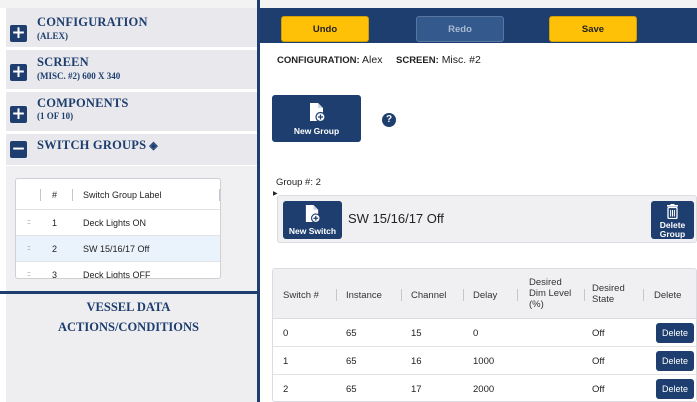  I want to click on vessel-data-header: VESSEL DATA, so click(128, 307).